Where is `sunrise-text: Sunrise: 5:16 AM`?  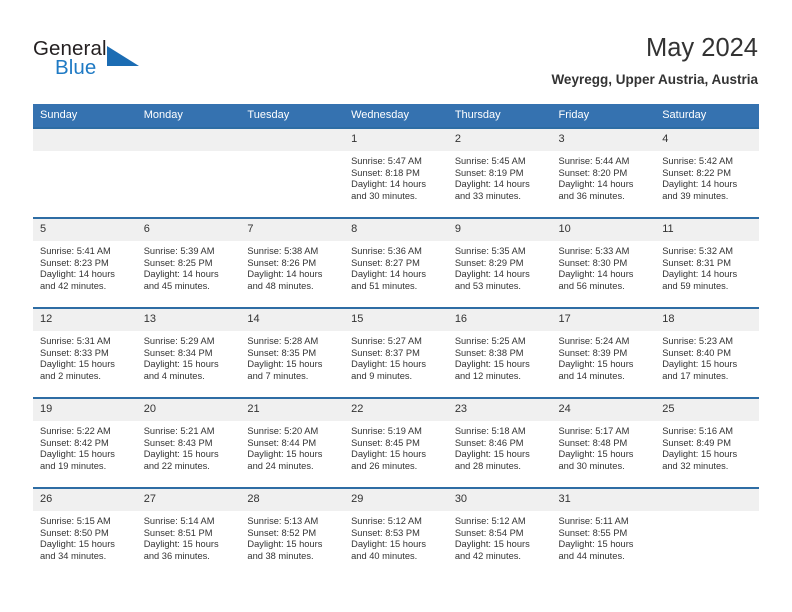
sunrise-text: Sunrise: 5:16 AM is located at coordinates (698, 431).